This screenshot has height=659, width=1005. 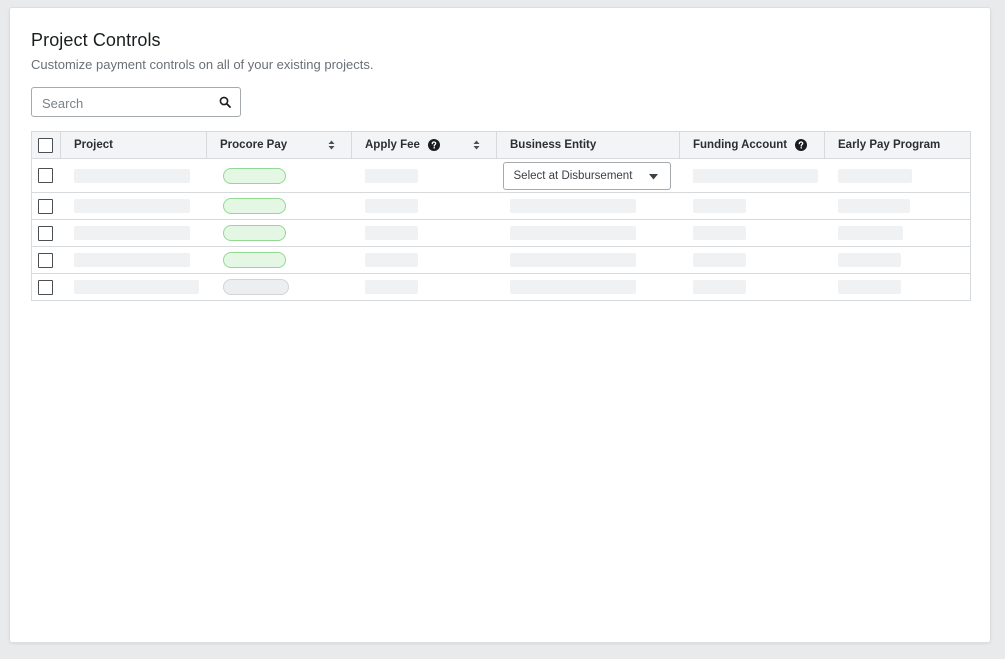 I want to click on column-label: Early Pay Program, so click(x=889, y=145).